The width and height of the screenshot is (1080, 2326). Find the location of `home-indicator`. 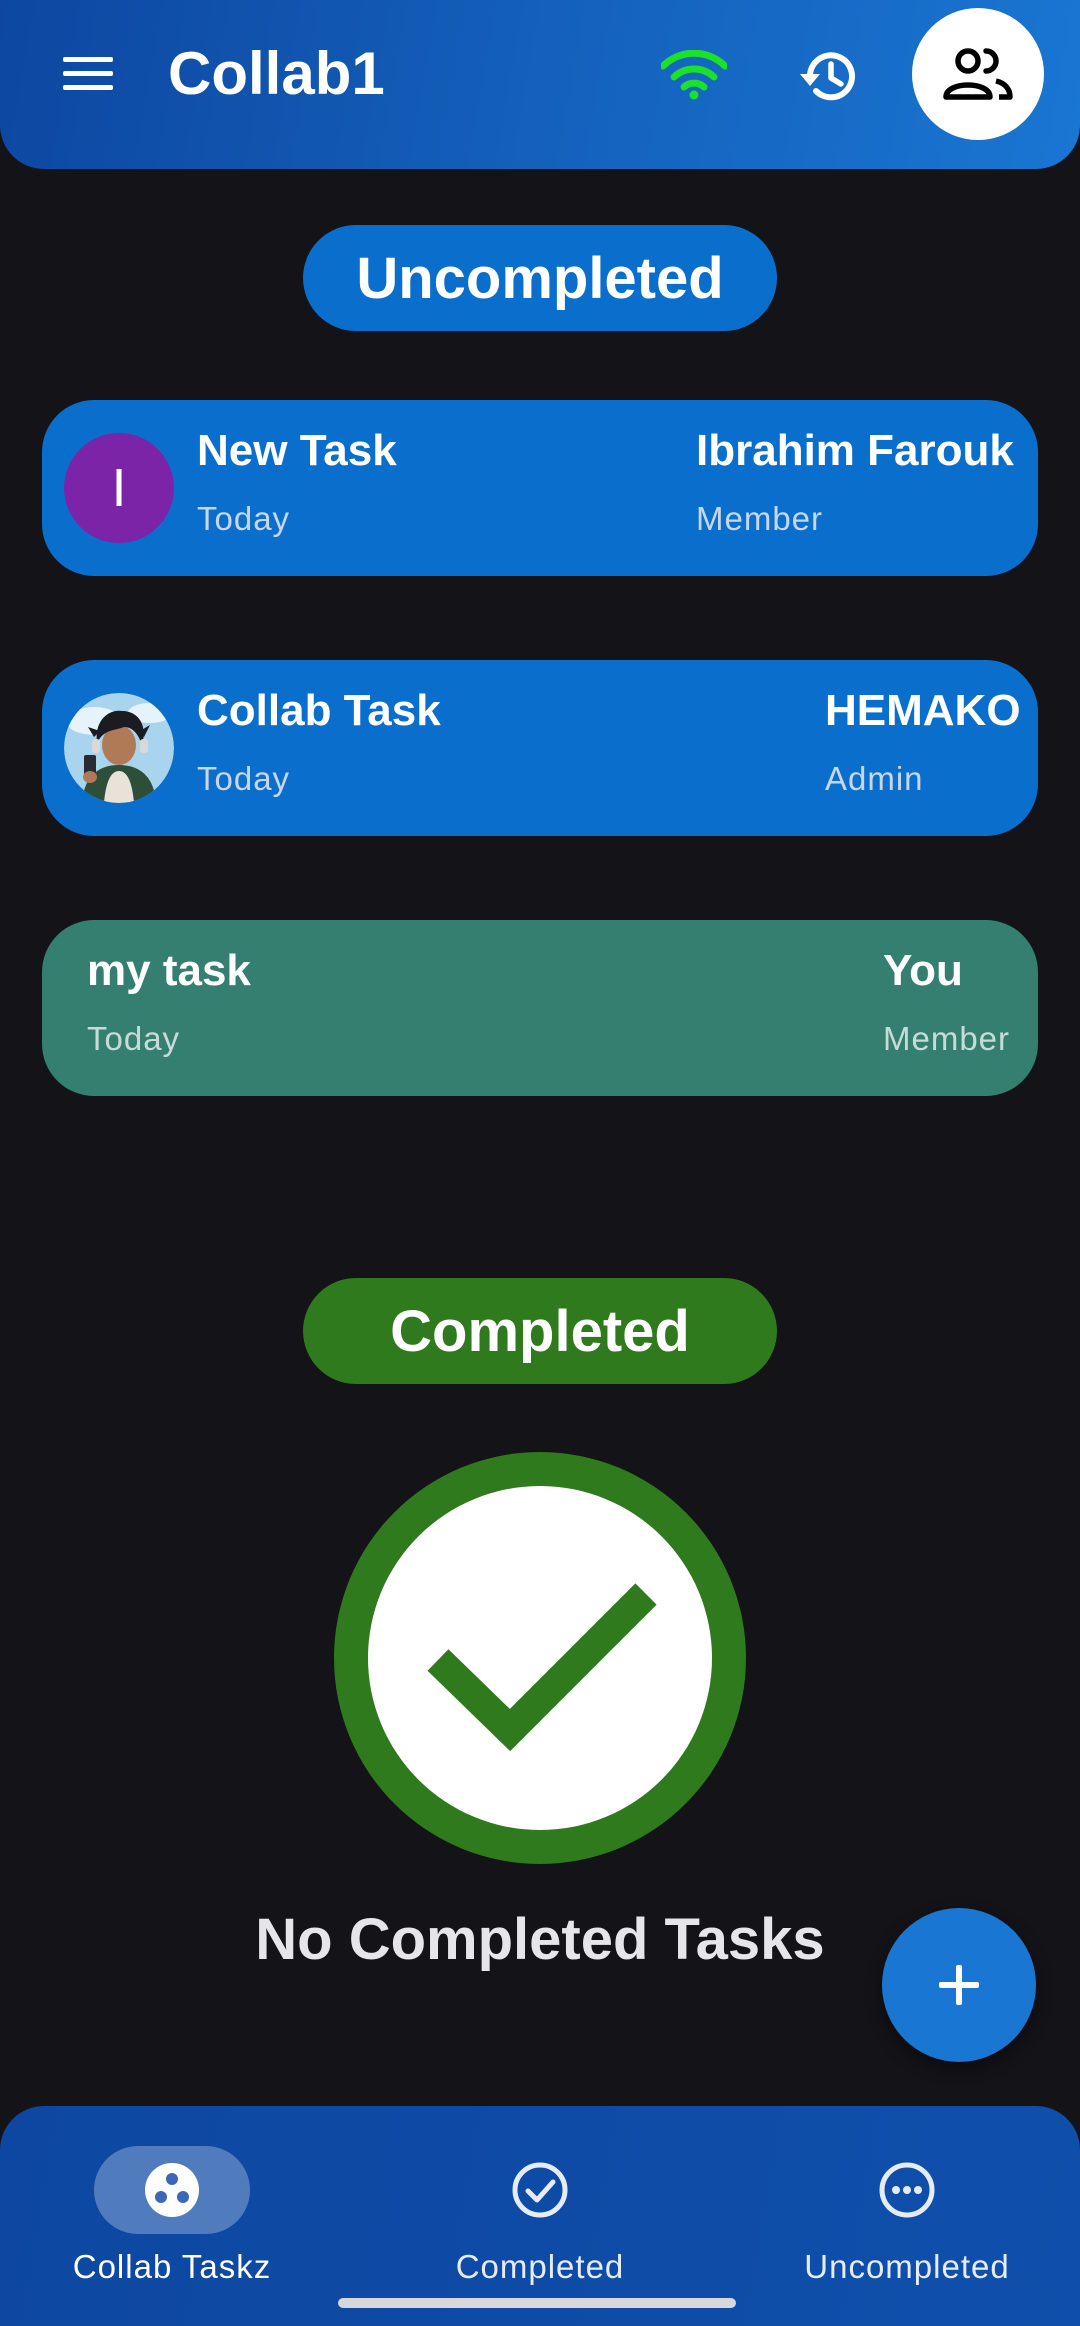

home-indicator is located at coordinates (537, 2303).